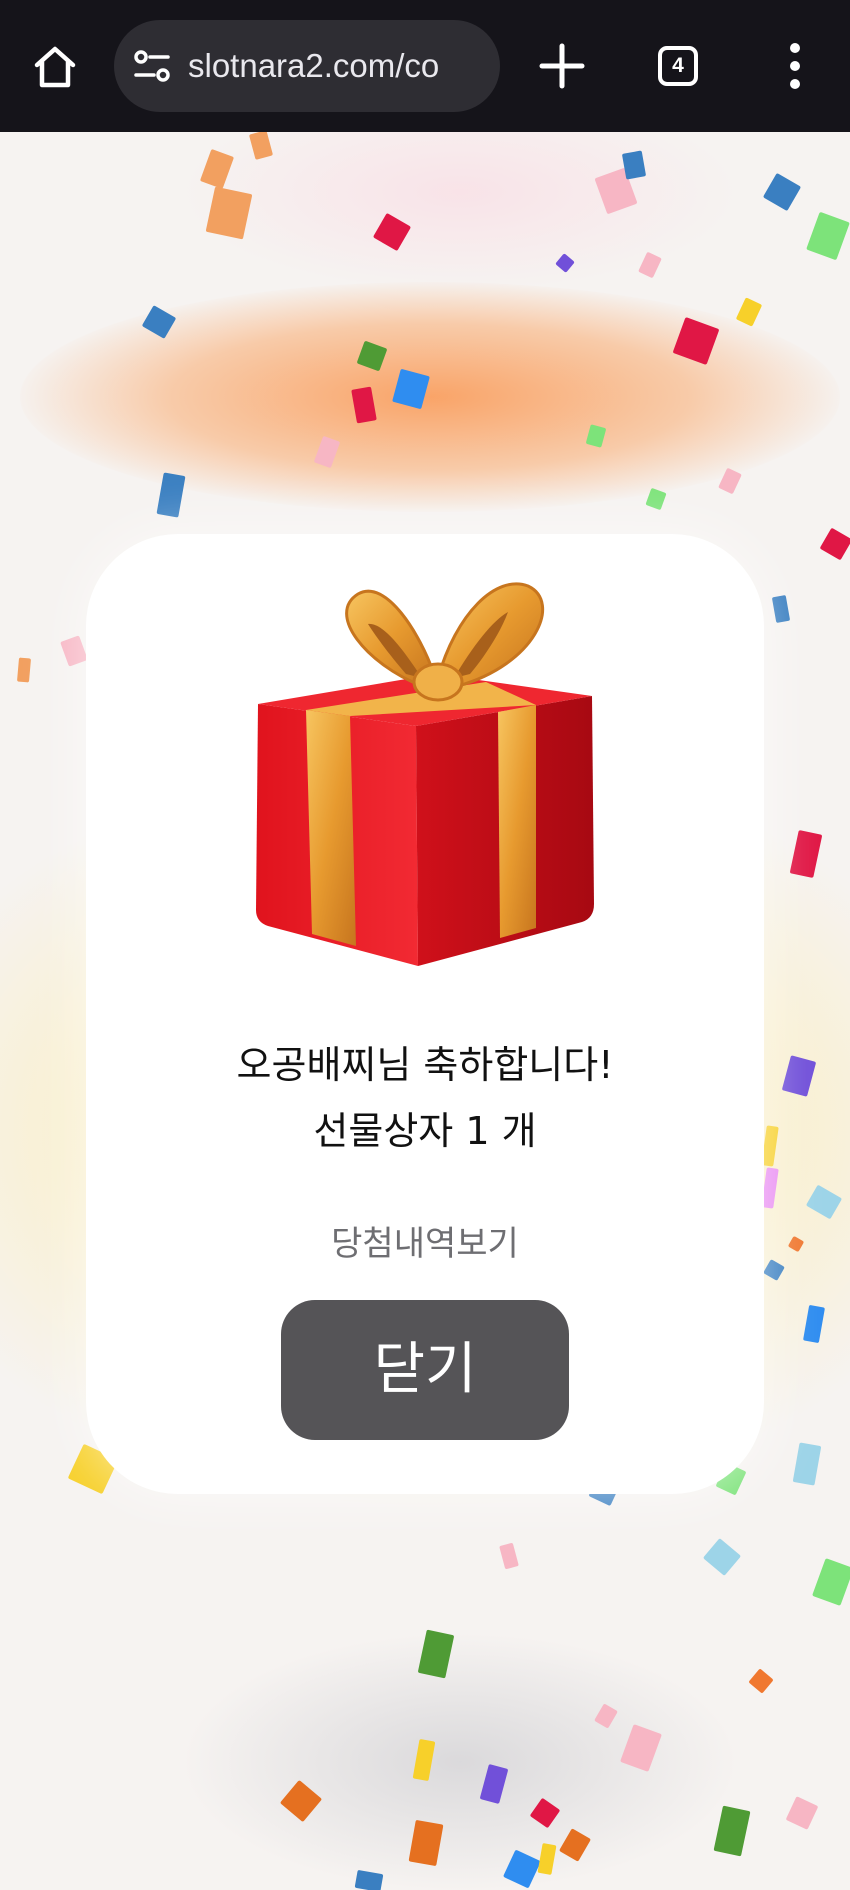  What do you see at coordinates (562, 66) in the screenshot?
I see `new-tab-icon` at bounding box center [562, 66].